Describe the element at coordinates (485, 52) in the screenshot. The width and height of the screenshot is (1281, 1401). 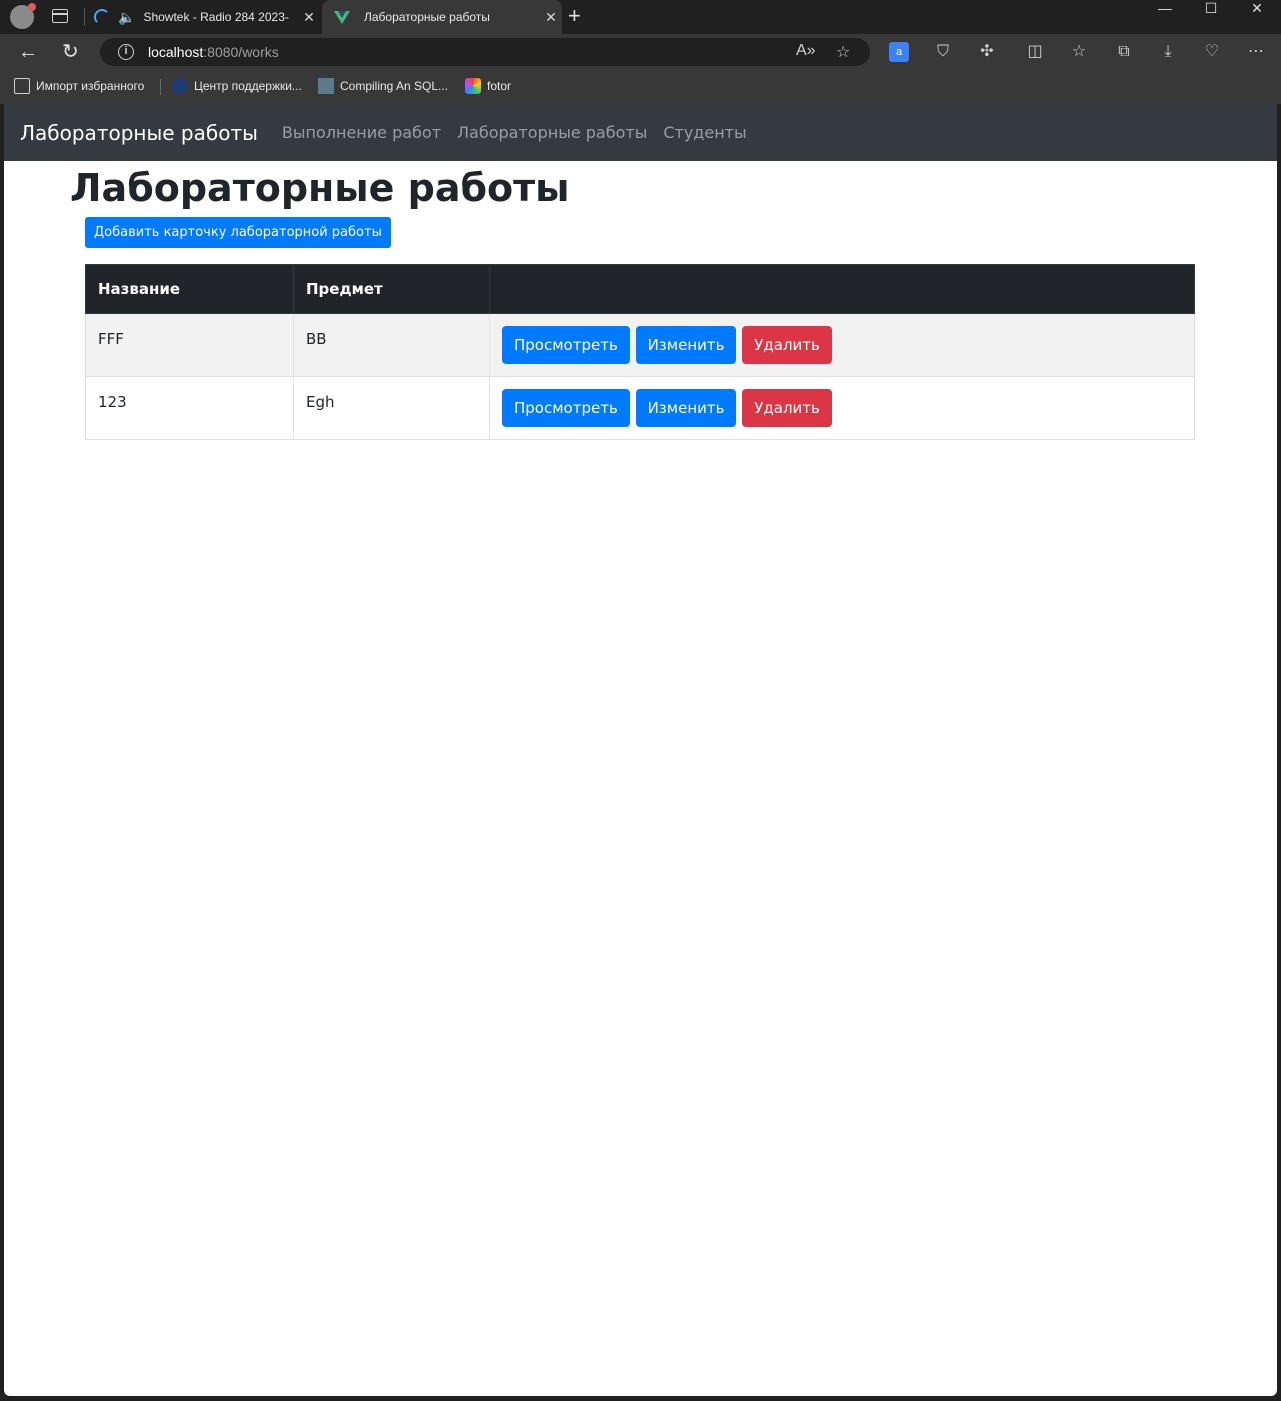
I see `address-bar: i localhost:8080/works A» ☆` at that location.